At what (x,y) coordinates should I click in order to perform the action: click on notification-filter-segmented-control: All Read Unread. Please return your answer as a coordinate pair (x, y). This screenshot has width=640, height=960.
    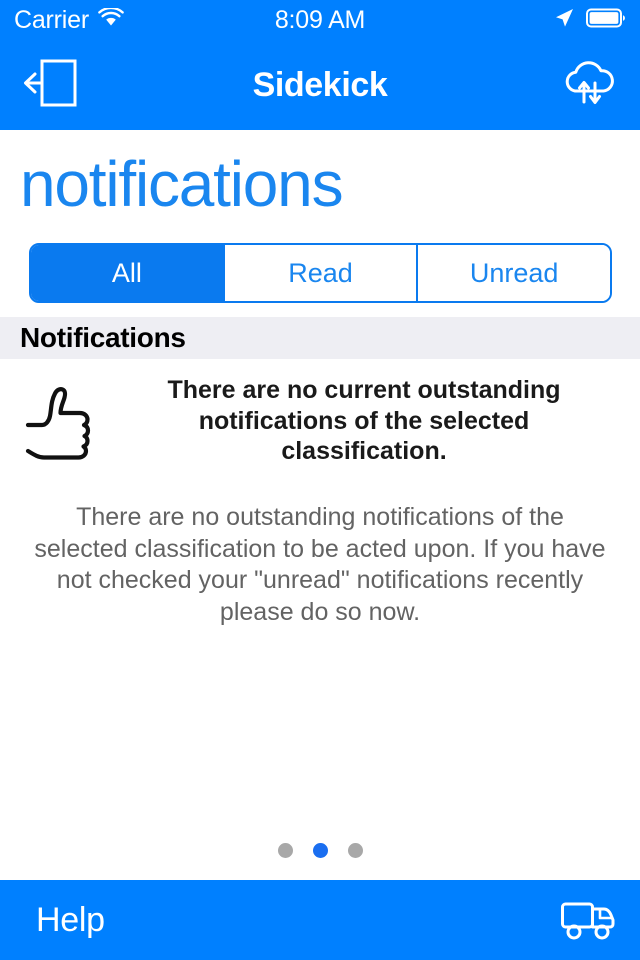
    Looking at the image, I should click on (320, 273).